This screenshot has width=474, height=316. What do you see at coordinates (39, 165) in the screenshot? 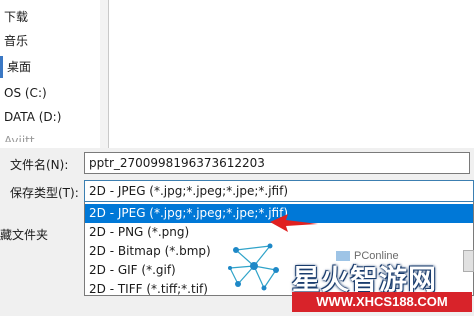
I see `filename-label: 文件名(N):` at bounding box center [39, 165].